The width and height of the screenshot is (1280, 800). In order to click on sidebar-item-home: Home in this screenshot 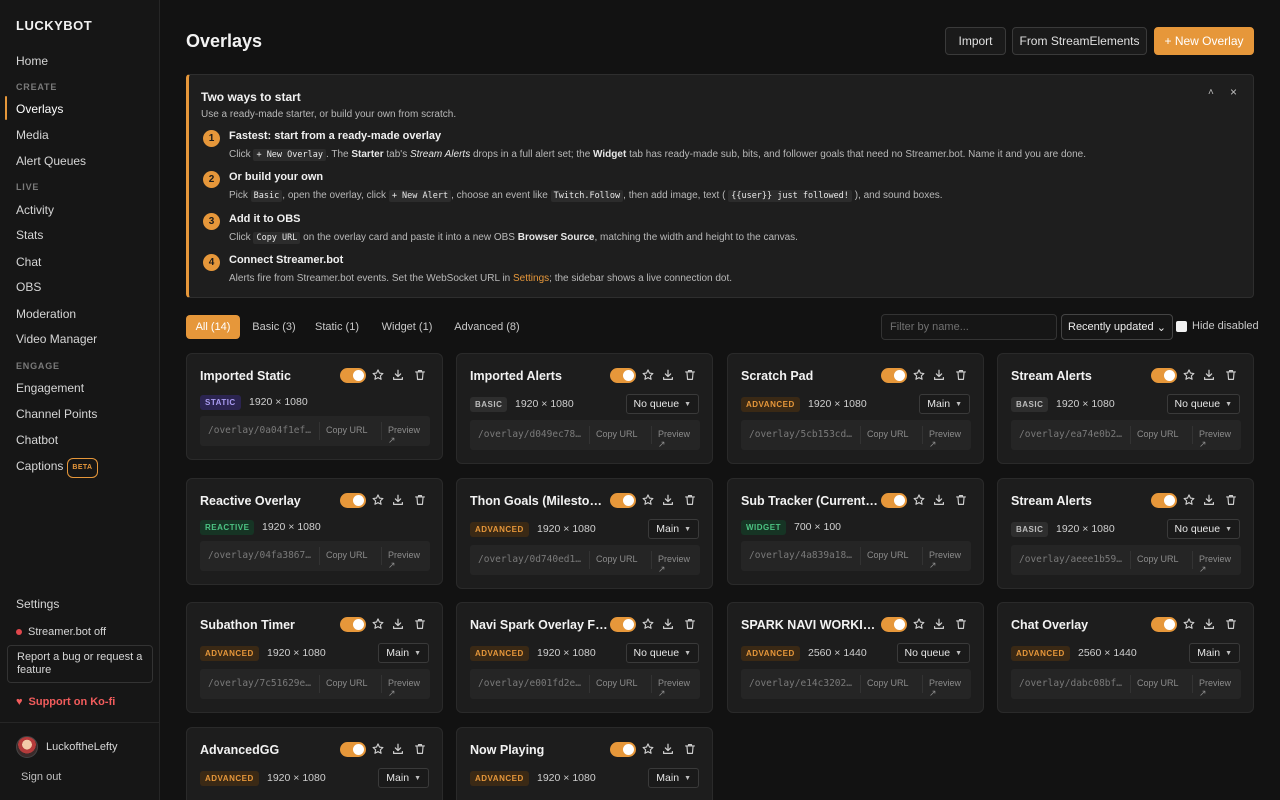, I will do `click(32, 61)`.